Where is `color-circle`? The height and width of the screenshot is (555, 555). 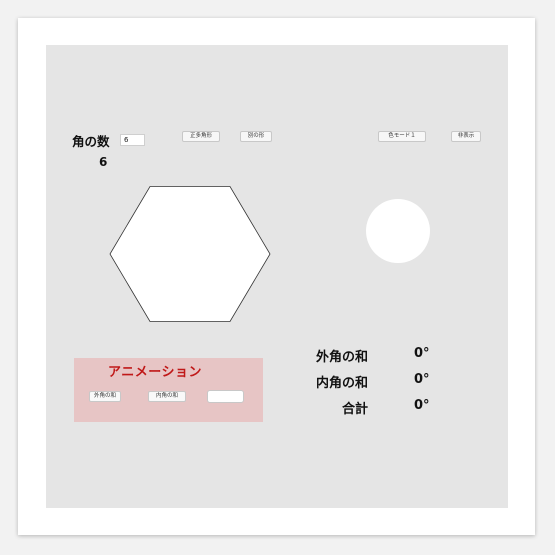
color-circle is located at coordinates (398, 231).